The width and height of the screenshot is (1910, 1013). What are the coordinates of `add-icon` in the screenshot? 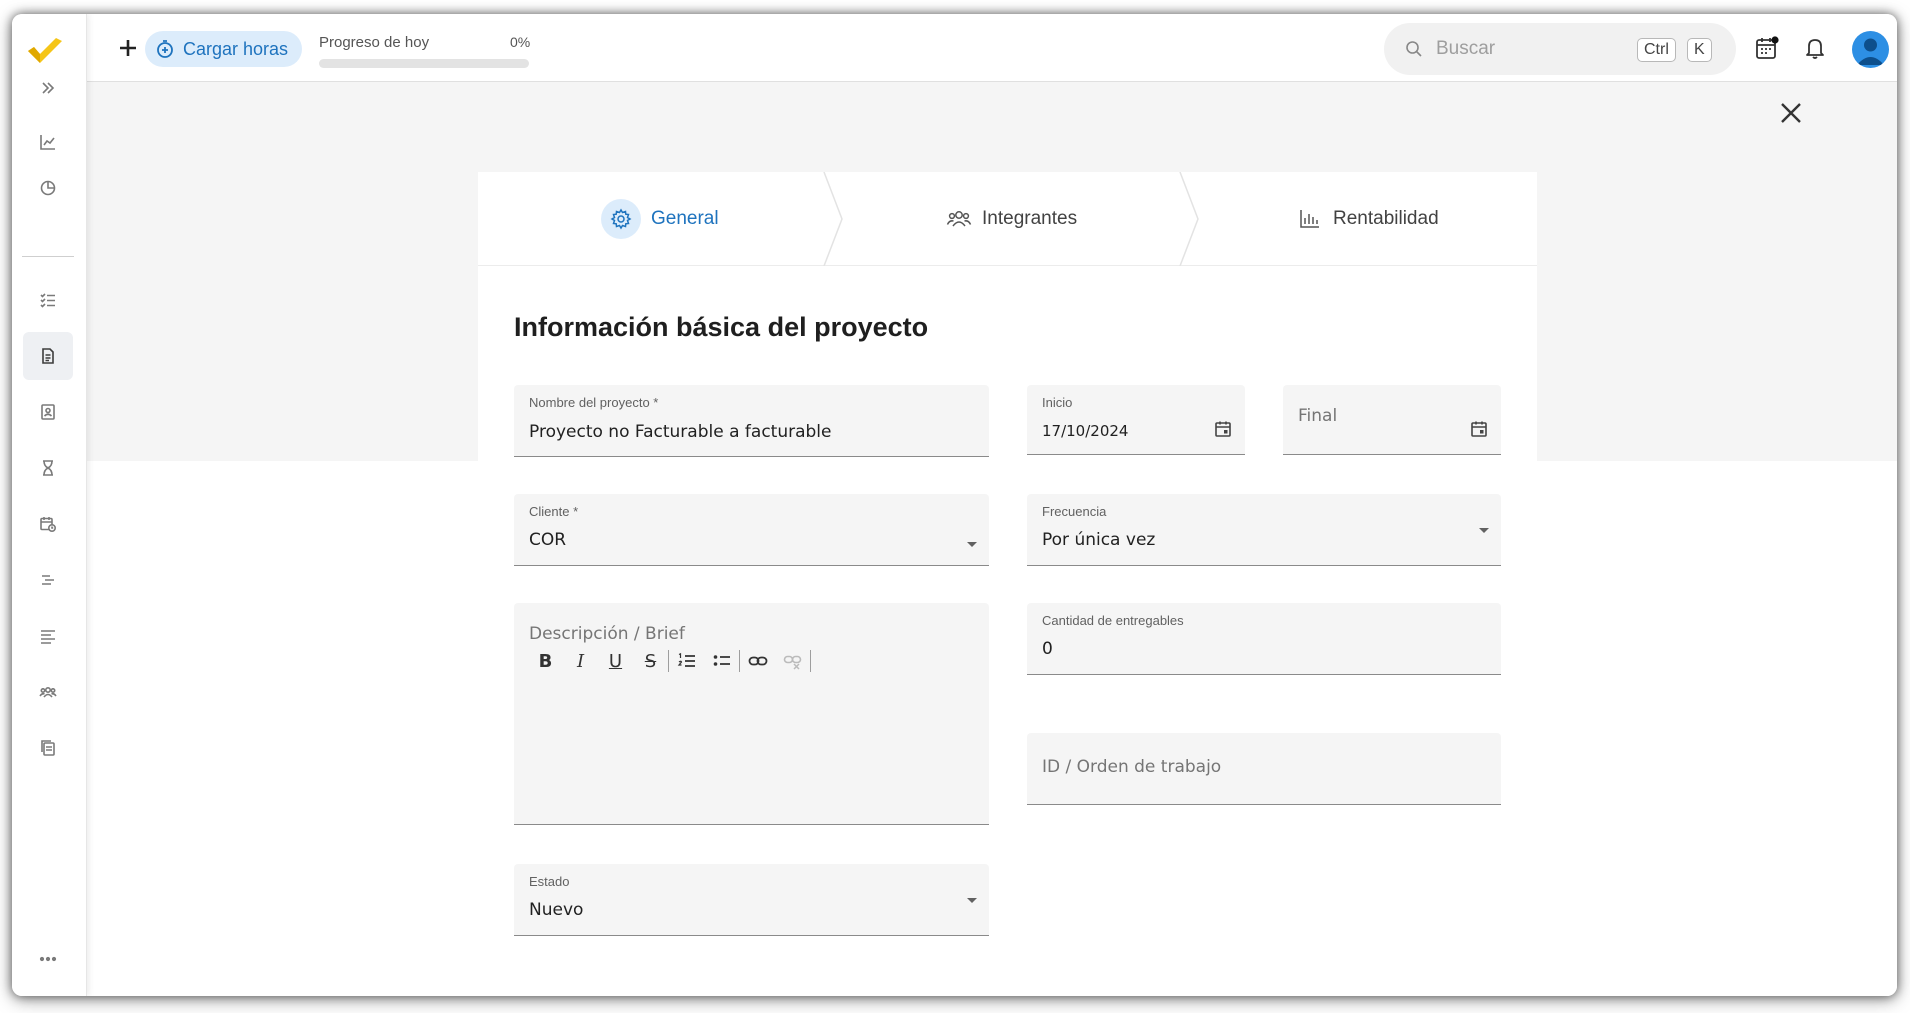 It's located at (128, 48).